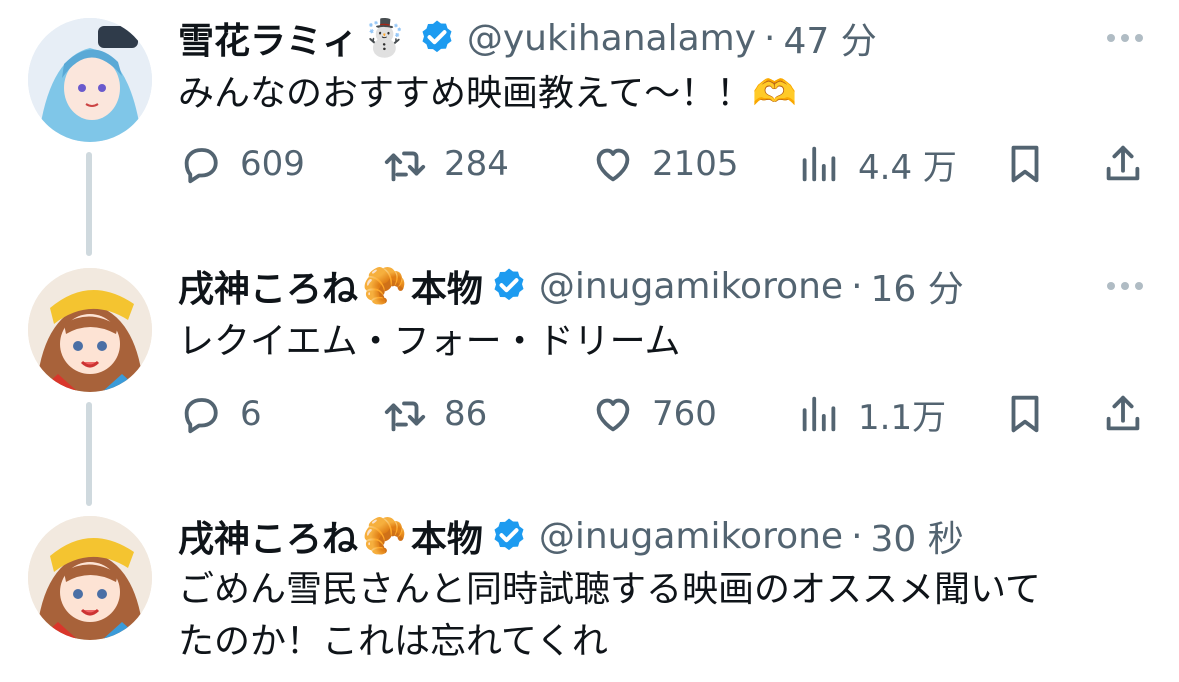 This screenshot has width=1179, height=682. I want to click on avatar-yukihanalamy, so click(90, 80).